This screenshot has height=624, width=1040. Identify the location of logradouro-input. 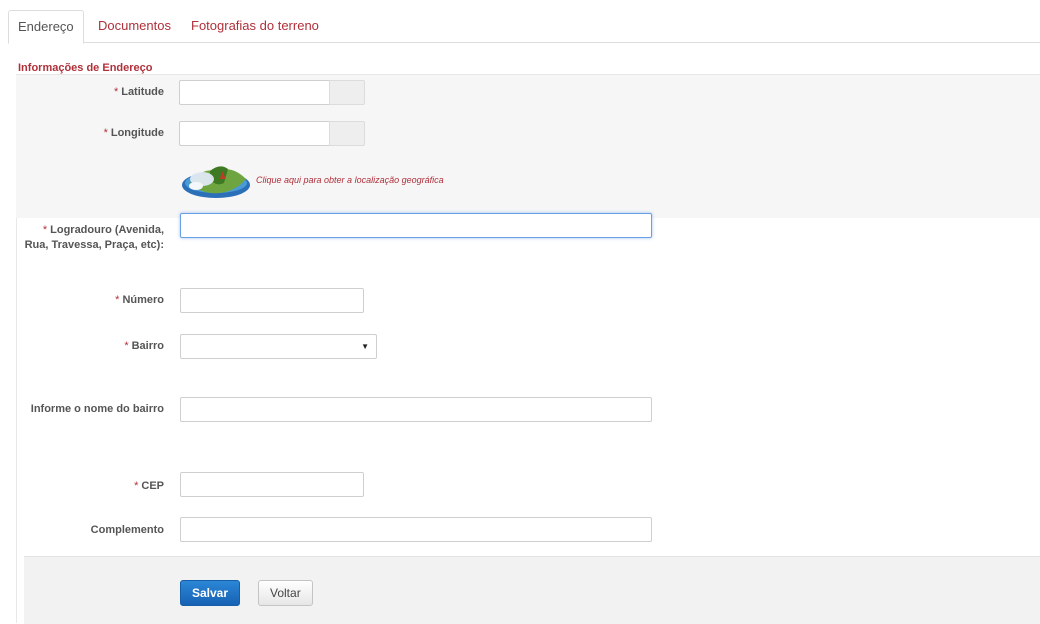
(416, 225).